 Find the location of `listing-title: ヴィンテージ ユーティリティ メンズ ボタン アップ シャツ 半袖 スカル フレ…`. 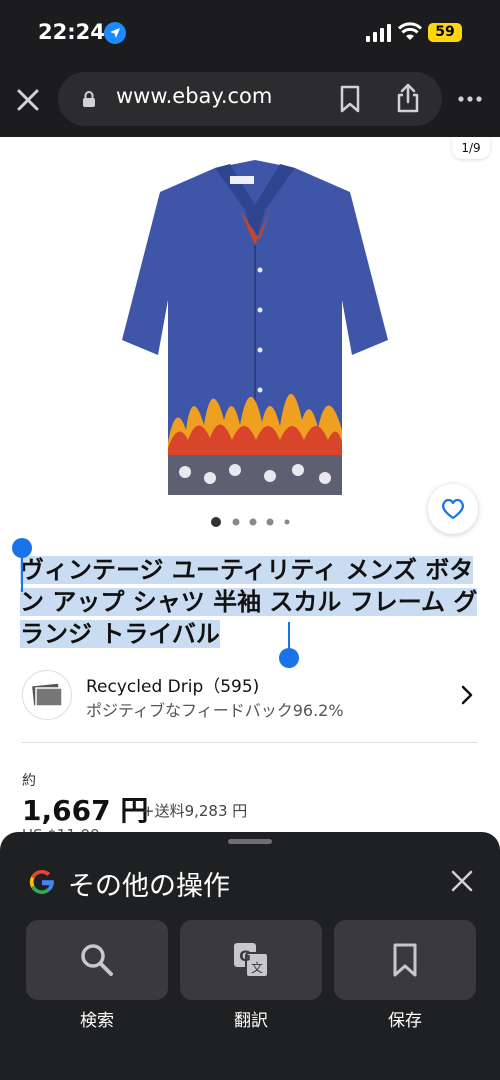

listing-title: ヴィンテージ ユーティリティ メンズ ボタン アップ シャツ 半袖 スカル フレ… is located at coordinates (250, 602).